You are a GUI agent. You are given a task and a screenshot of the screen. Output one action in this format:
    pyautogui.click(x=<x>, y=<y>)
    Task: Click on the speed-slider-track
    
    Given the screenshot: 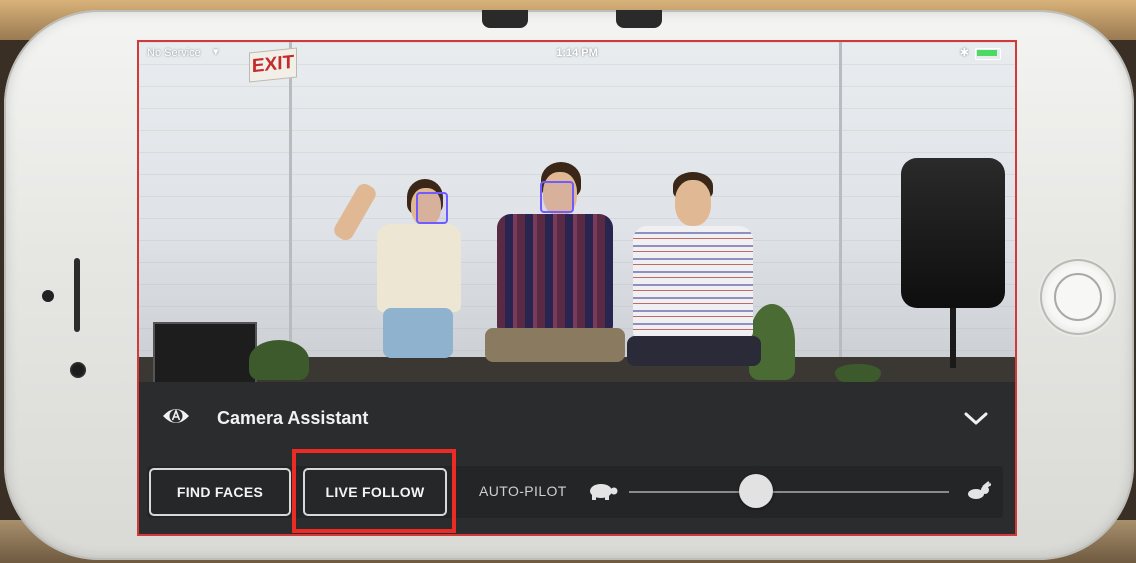 What is the action you would take?
    pyautogui.click(x=789, y=492)
    